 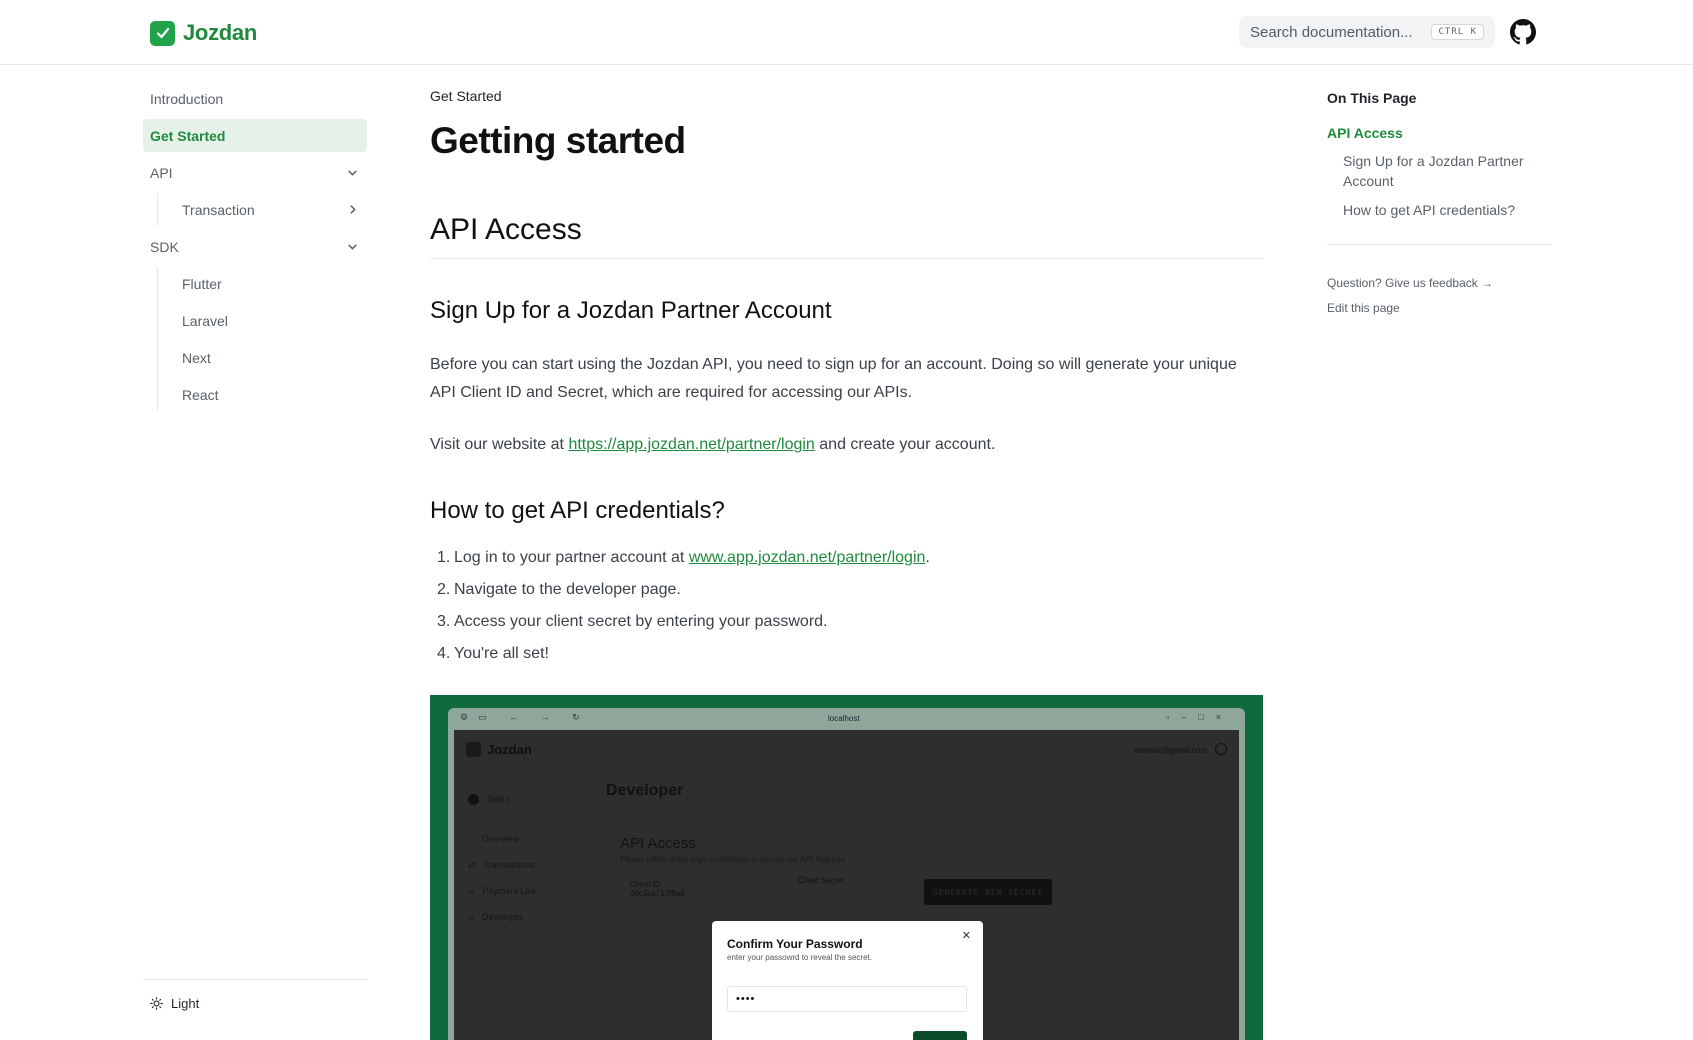 I want to click on app-logo-text: Jozdan, so click(x=509, y=749).